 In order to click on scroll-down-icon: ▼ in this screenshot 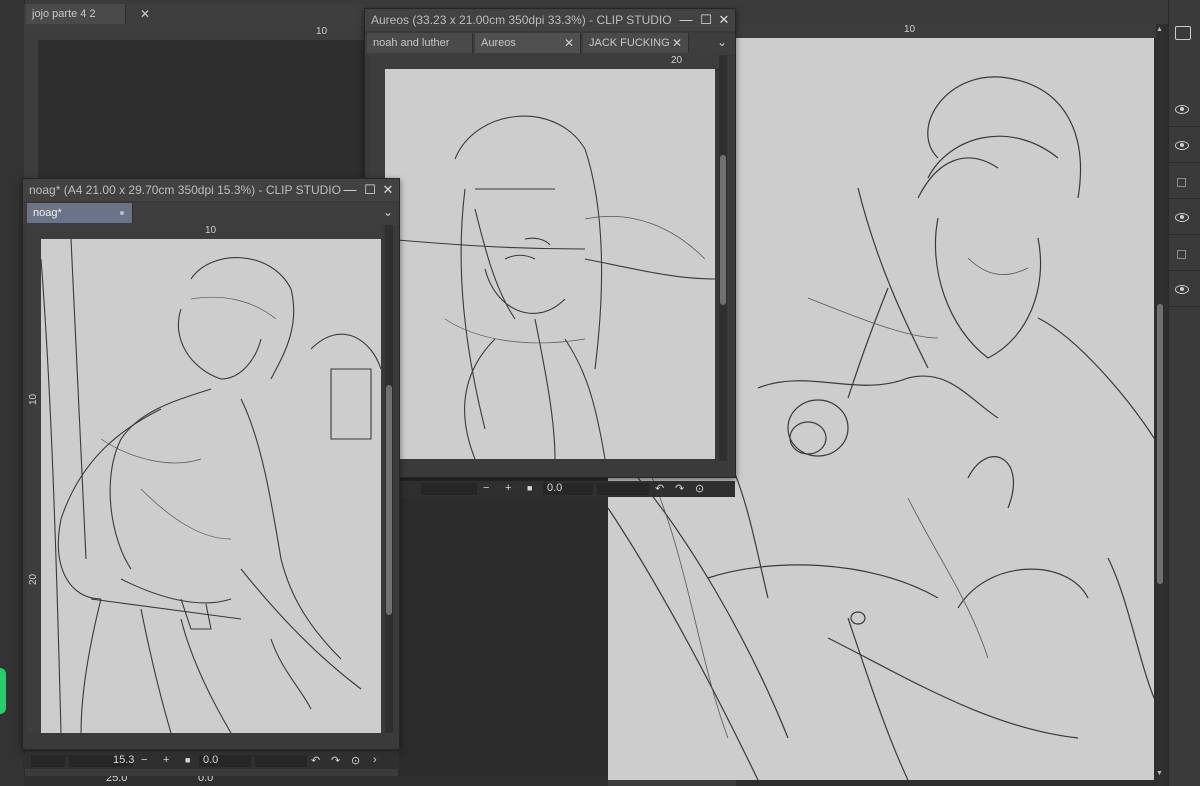, I will do `click(1159, 773)`.